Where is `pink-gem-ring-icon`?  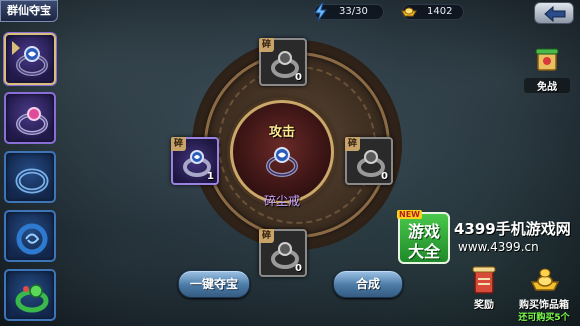
pink-gem-ring-icon is located at coordinates (32, 121).